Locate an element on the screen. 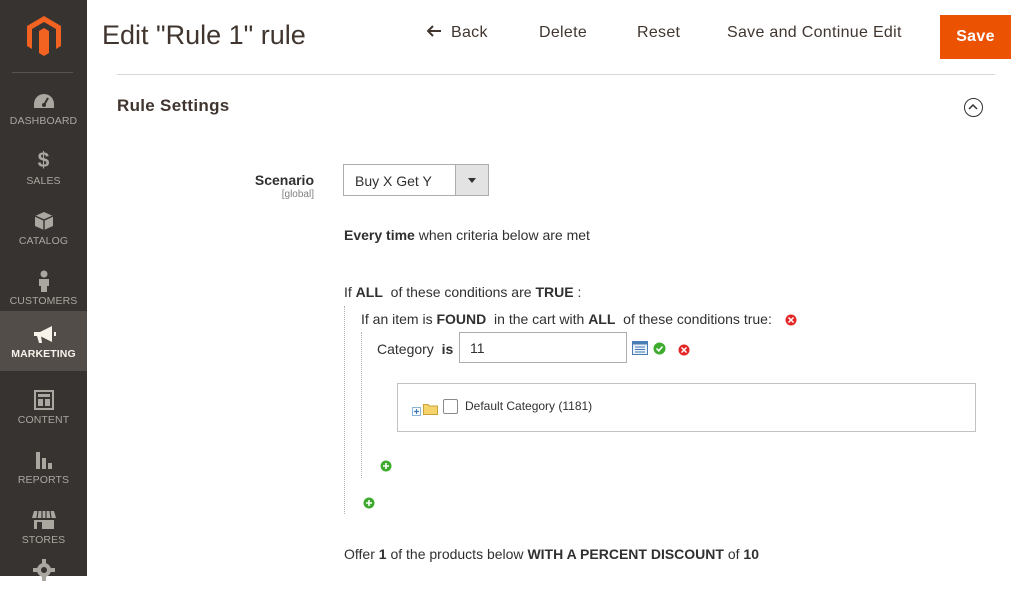 The width and height of the screenshot is (1024, 613). found-link: FOUND is located at coordinates (461, 319).